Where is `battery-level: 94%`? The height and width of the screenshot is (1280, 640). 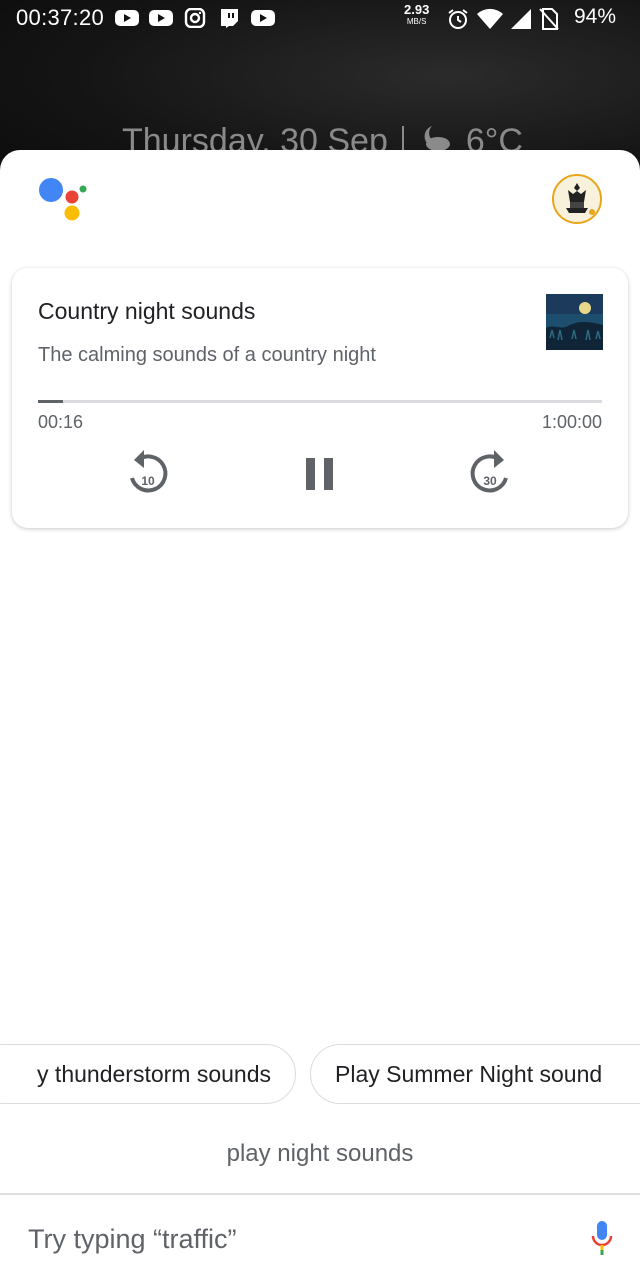
battery-level: 94% is located at coordinates (595, 16).